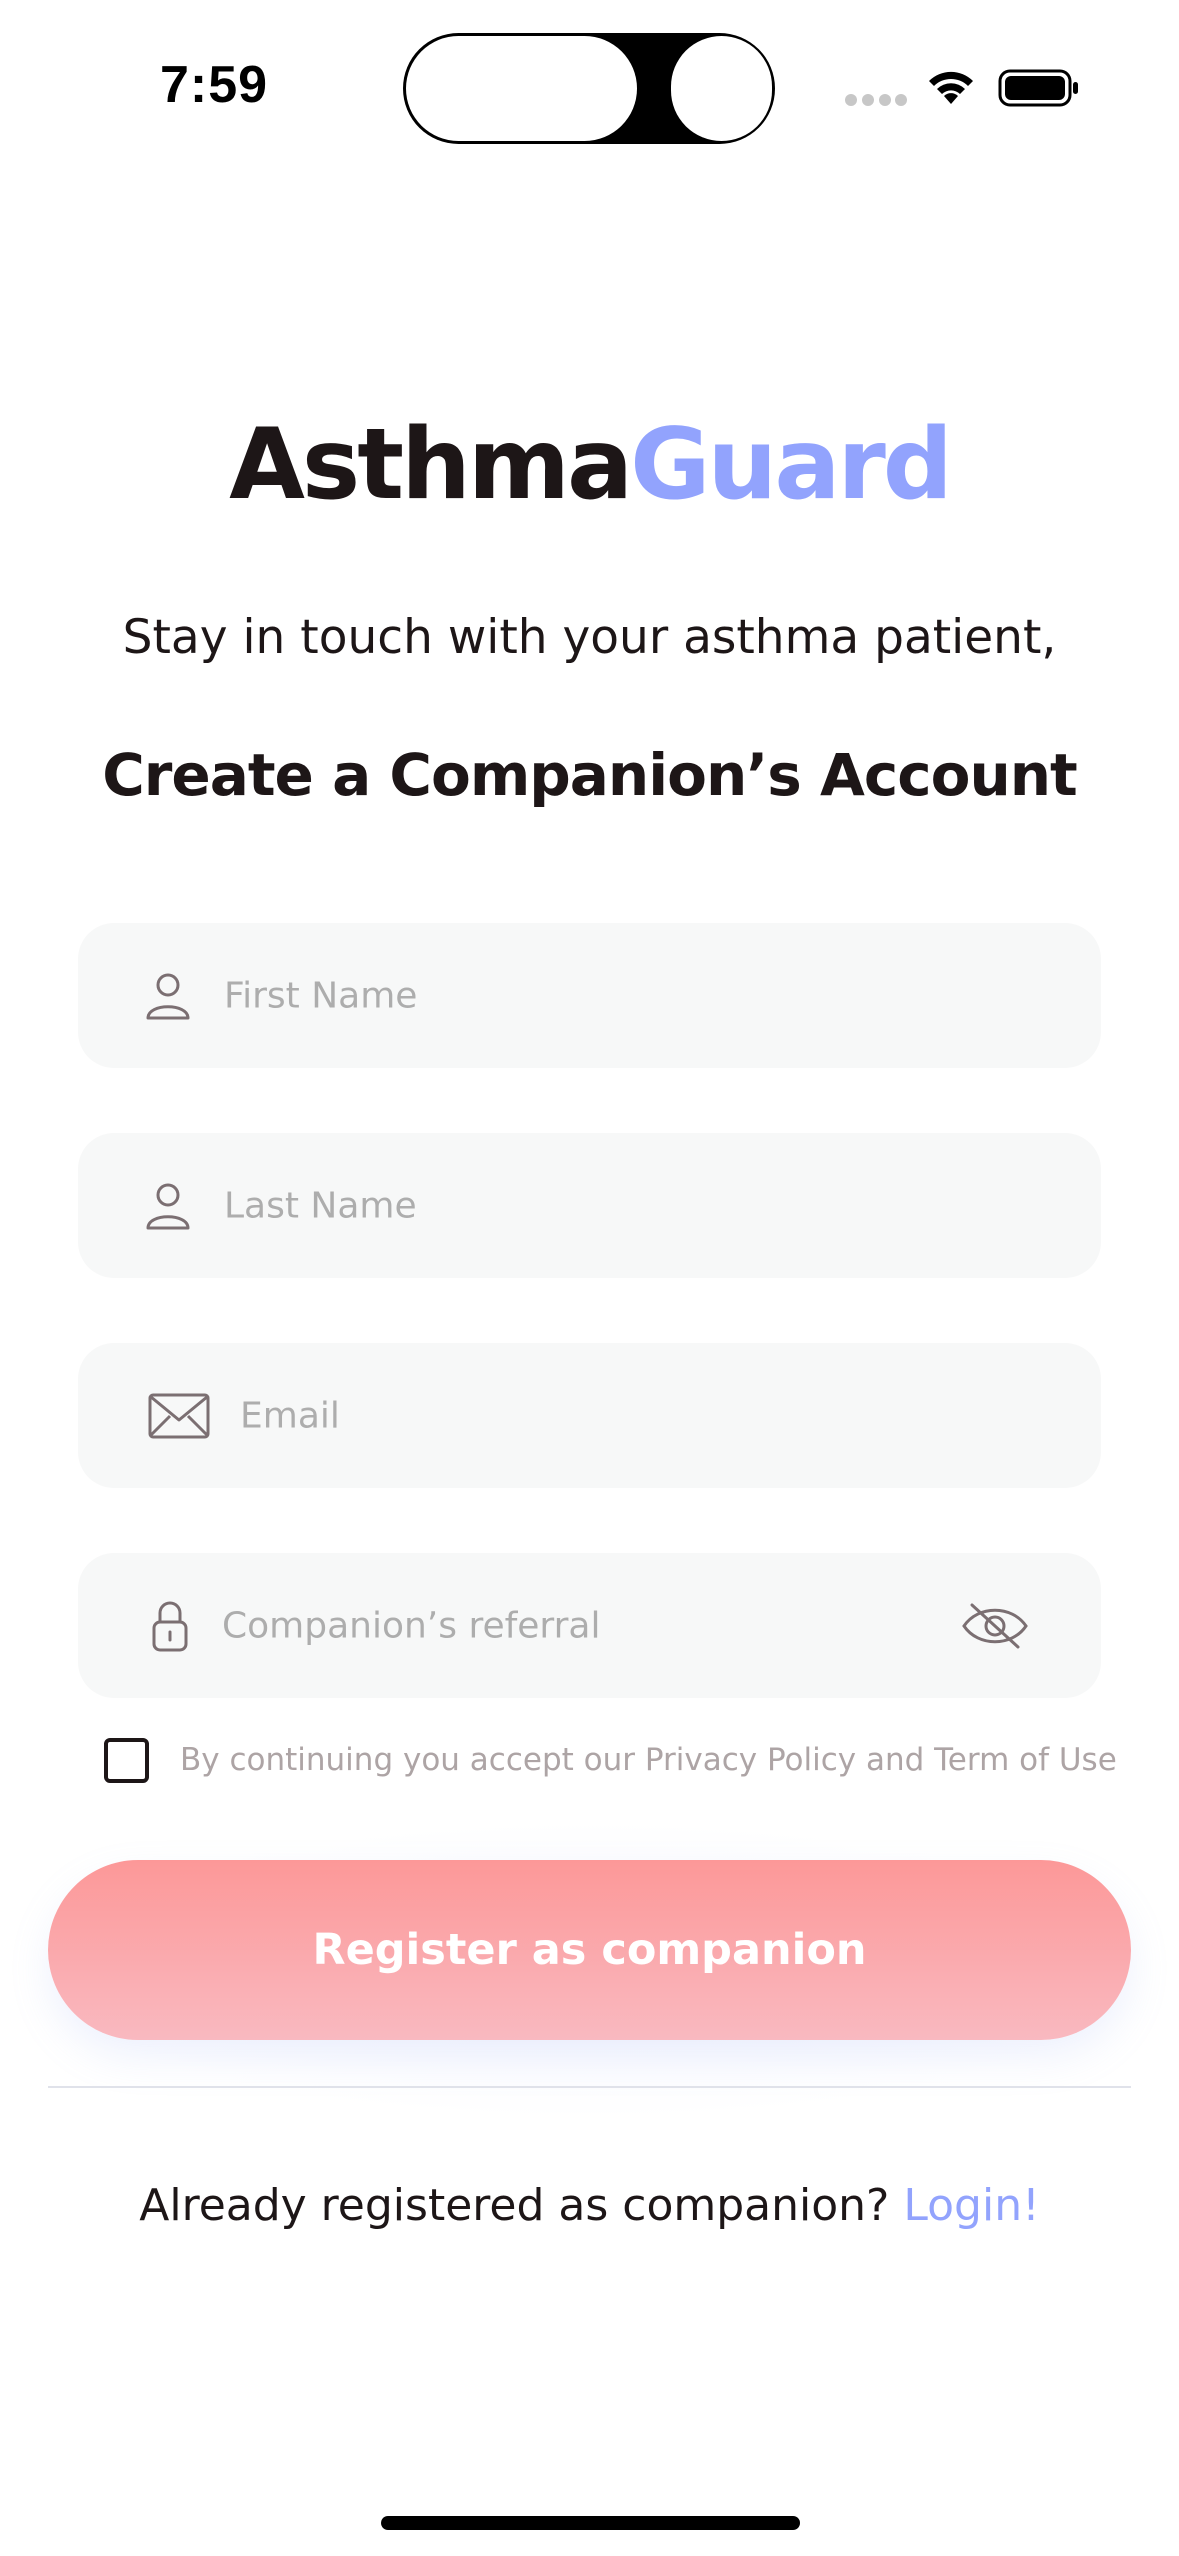  Describe the element at coordinates (589, 995) in the screenshot. I see `first-name-field: First Name` at that location.